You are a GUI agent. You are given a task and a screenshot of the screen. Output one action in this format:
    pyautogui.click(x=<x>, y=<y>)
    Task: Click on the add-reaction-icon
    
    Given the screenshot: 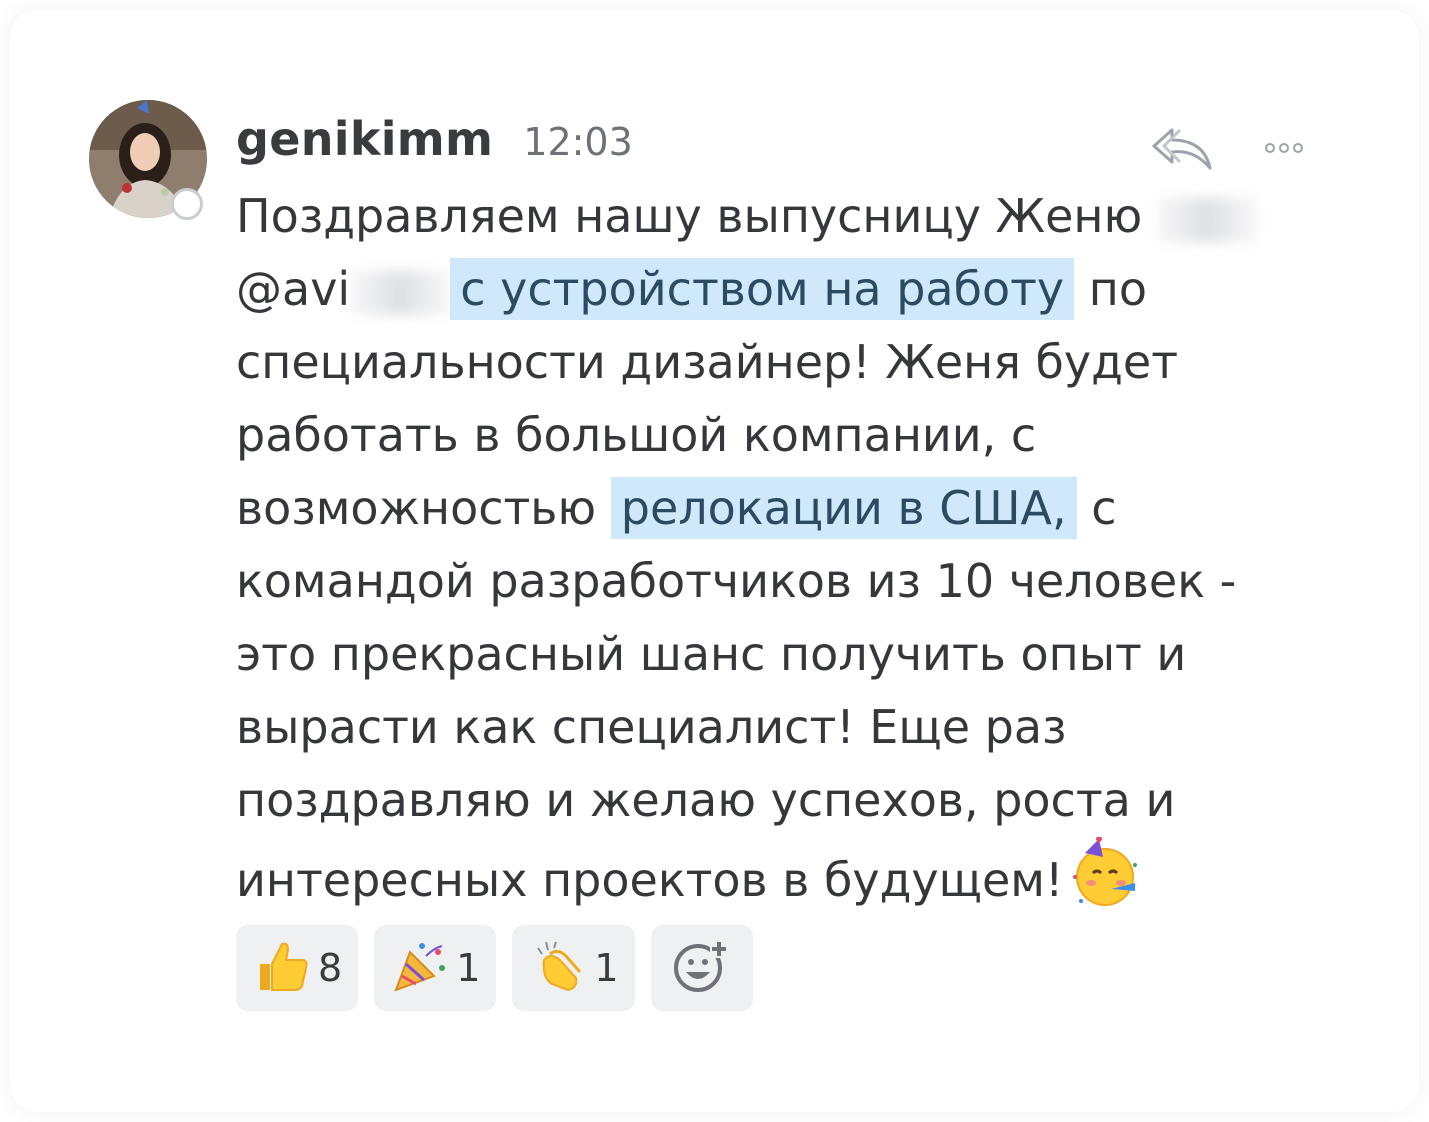 What is the action you would take?
    pyautogui.click(x=702, y=968)
    